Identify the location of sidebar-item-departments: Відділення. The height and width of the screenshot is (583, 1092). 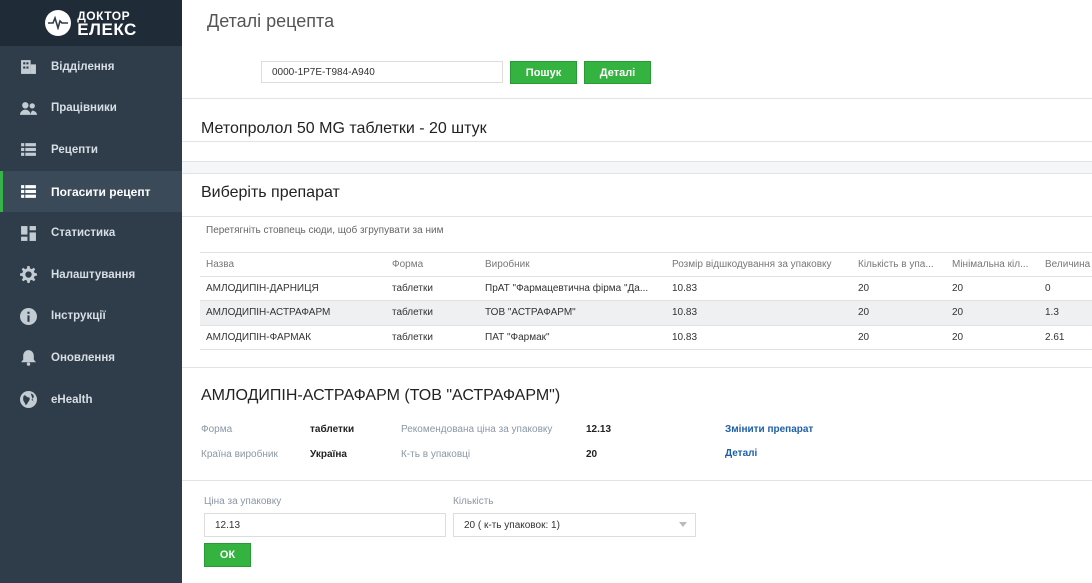
(91, 67).